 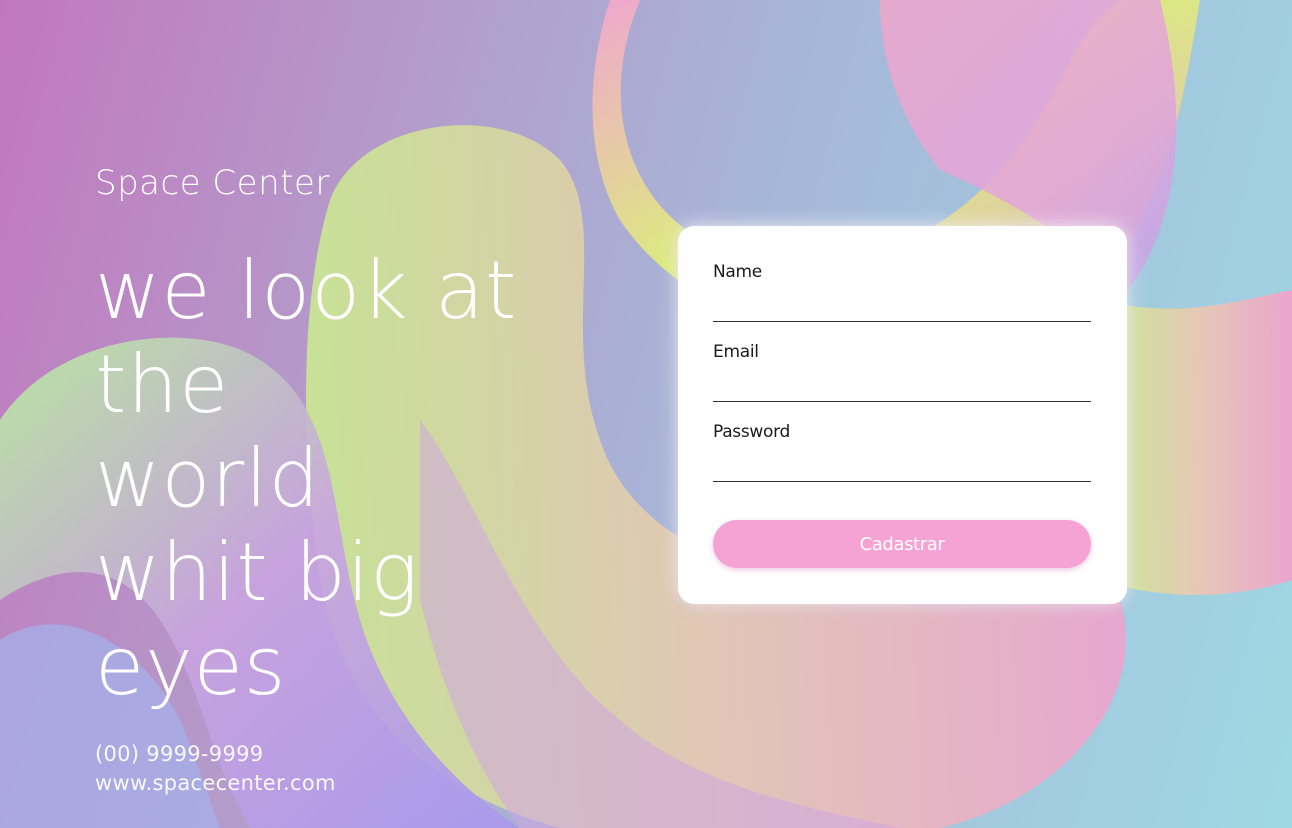 What do you see at coordinates (212, 183) in the screenshot?
I see `brand-name: Space Center` at bounding box center [212, 183].